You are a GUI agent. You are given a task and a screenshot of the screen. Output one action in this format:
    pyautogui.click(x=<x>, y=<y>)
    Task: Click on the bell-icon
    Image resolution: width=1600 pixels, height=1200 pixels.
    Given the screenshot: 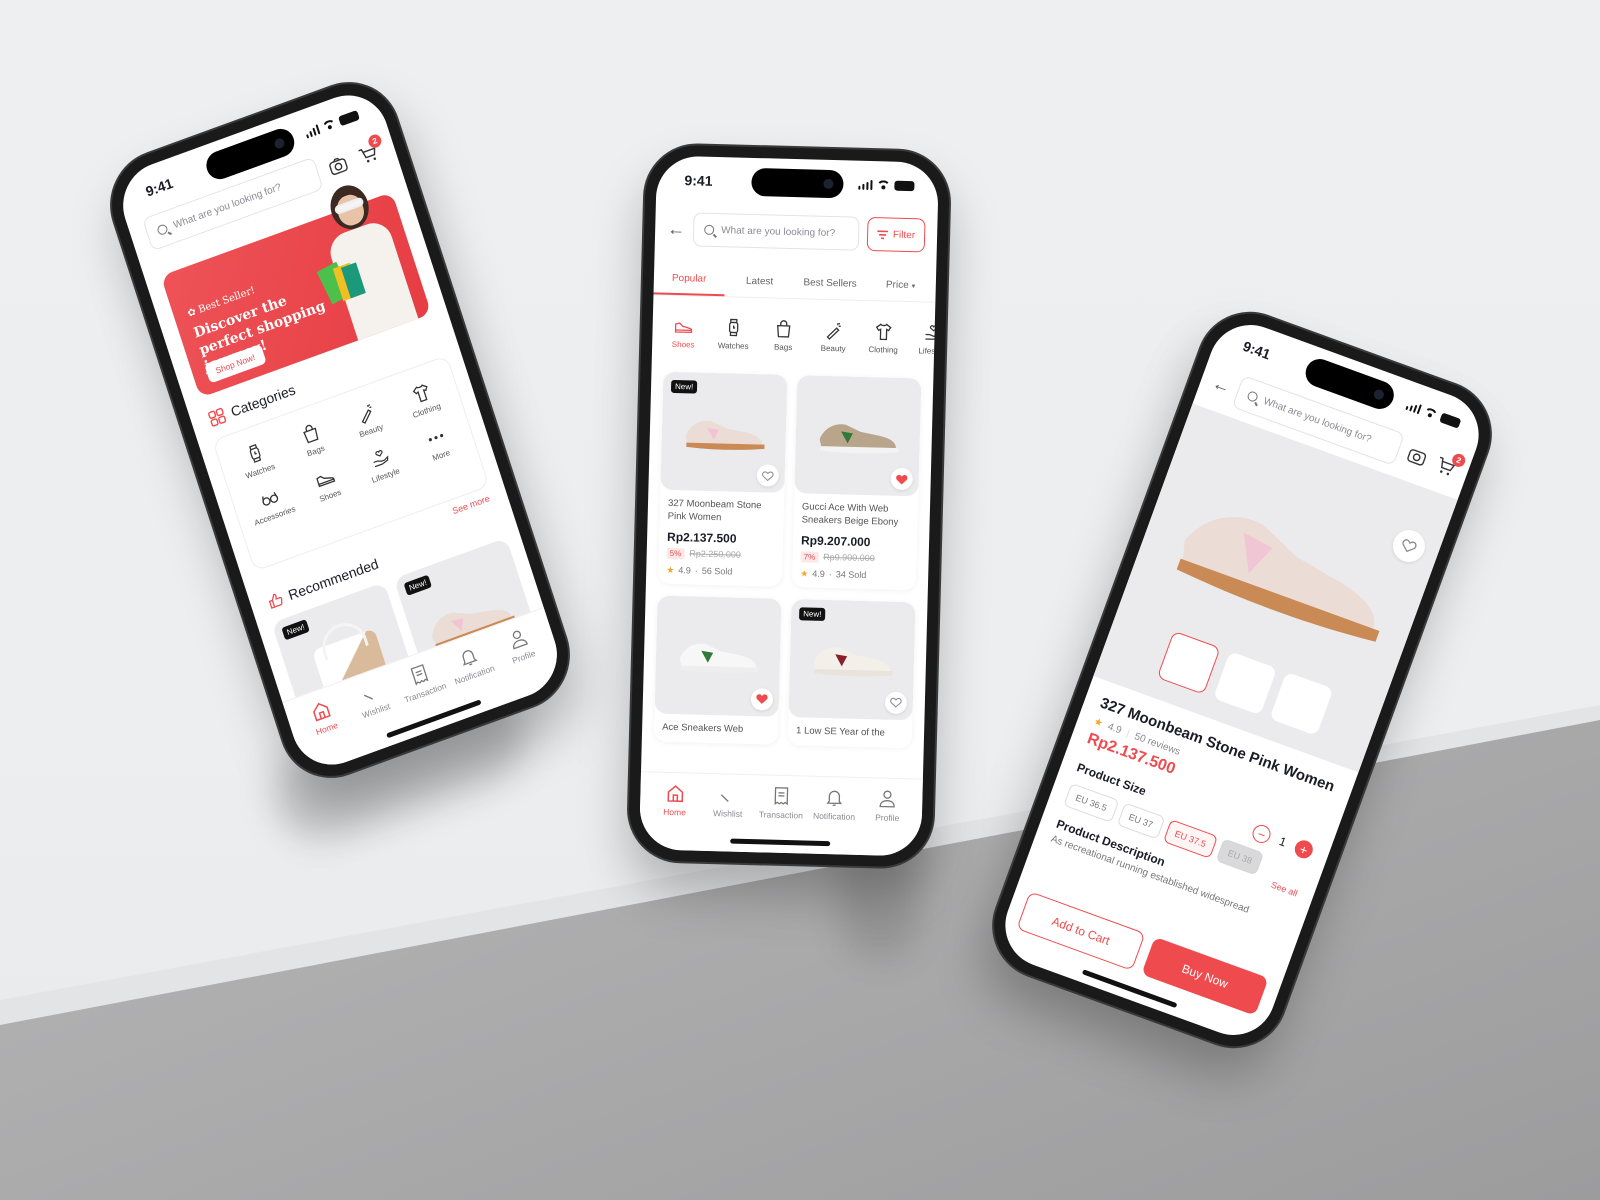 What is the action you would take?
    pyautogui.click(x=470, y=658)
    